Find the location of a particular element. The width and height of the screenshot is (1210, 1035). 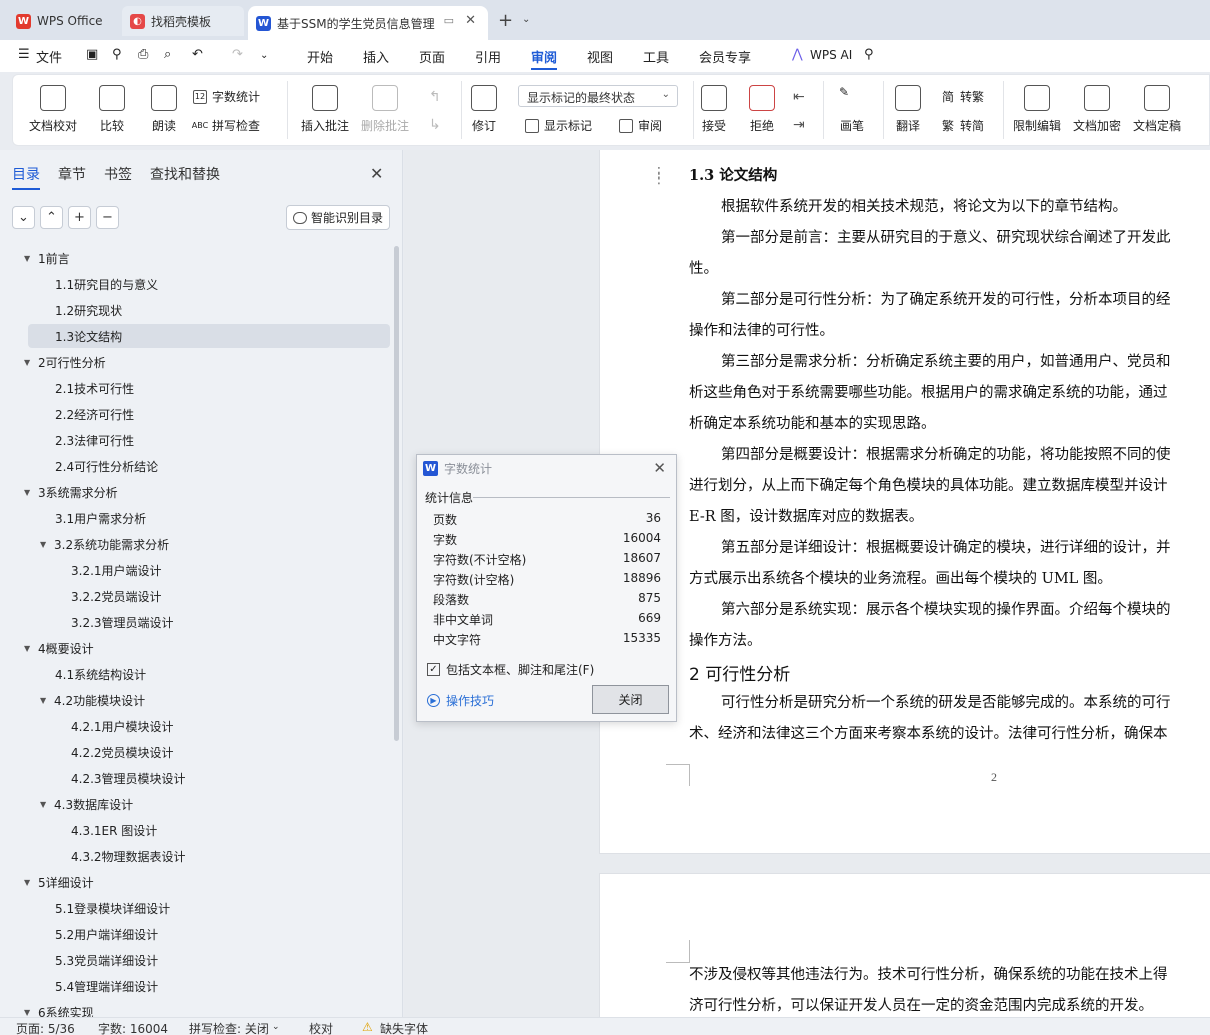

toc-item: 2.4可行性分析结论 is located at coordinates (106, 466).